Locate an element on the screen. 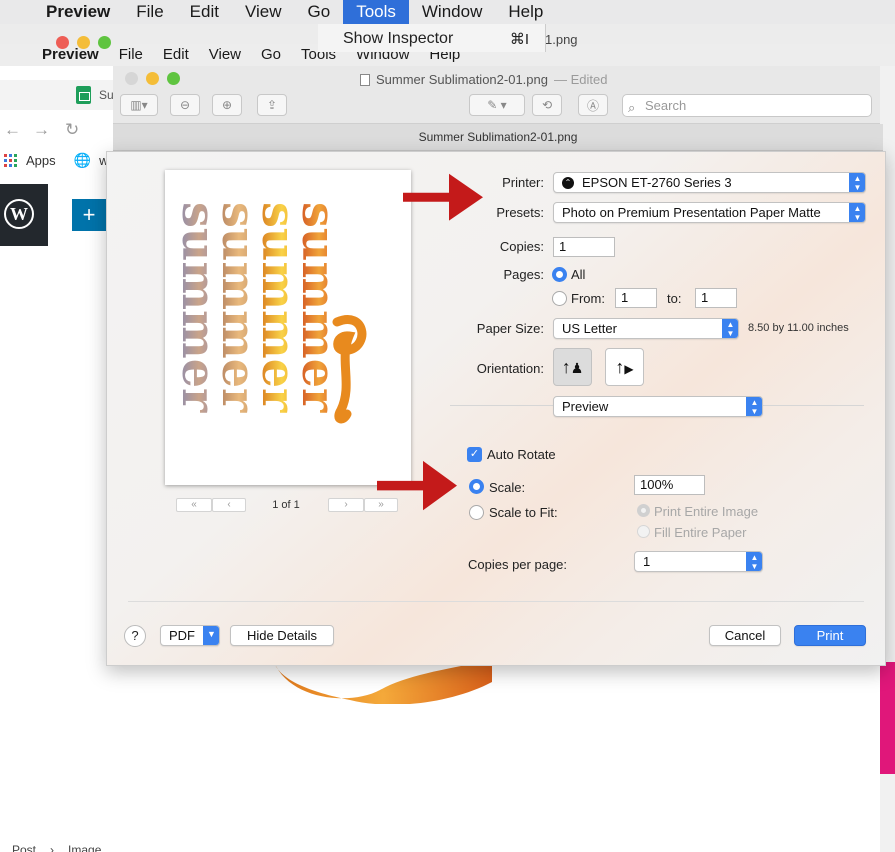 Image resolution: width=895 pixels, height=852 pixels. pdf-label: PDF is located at coordinates (182, 635).